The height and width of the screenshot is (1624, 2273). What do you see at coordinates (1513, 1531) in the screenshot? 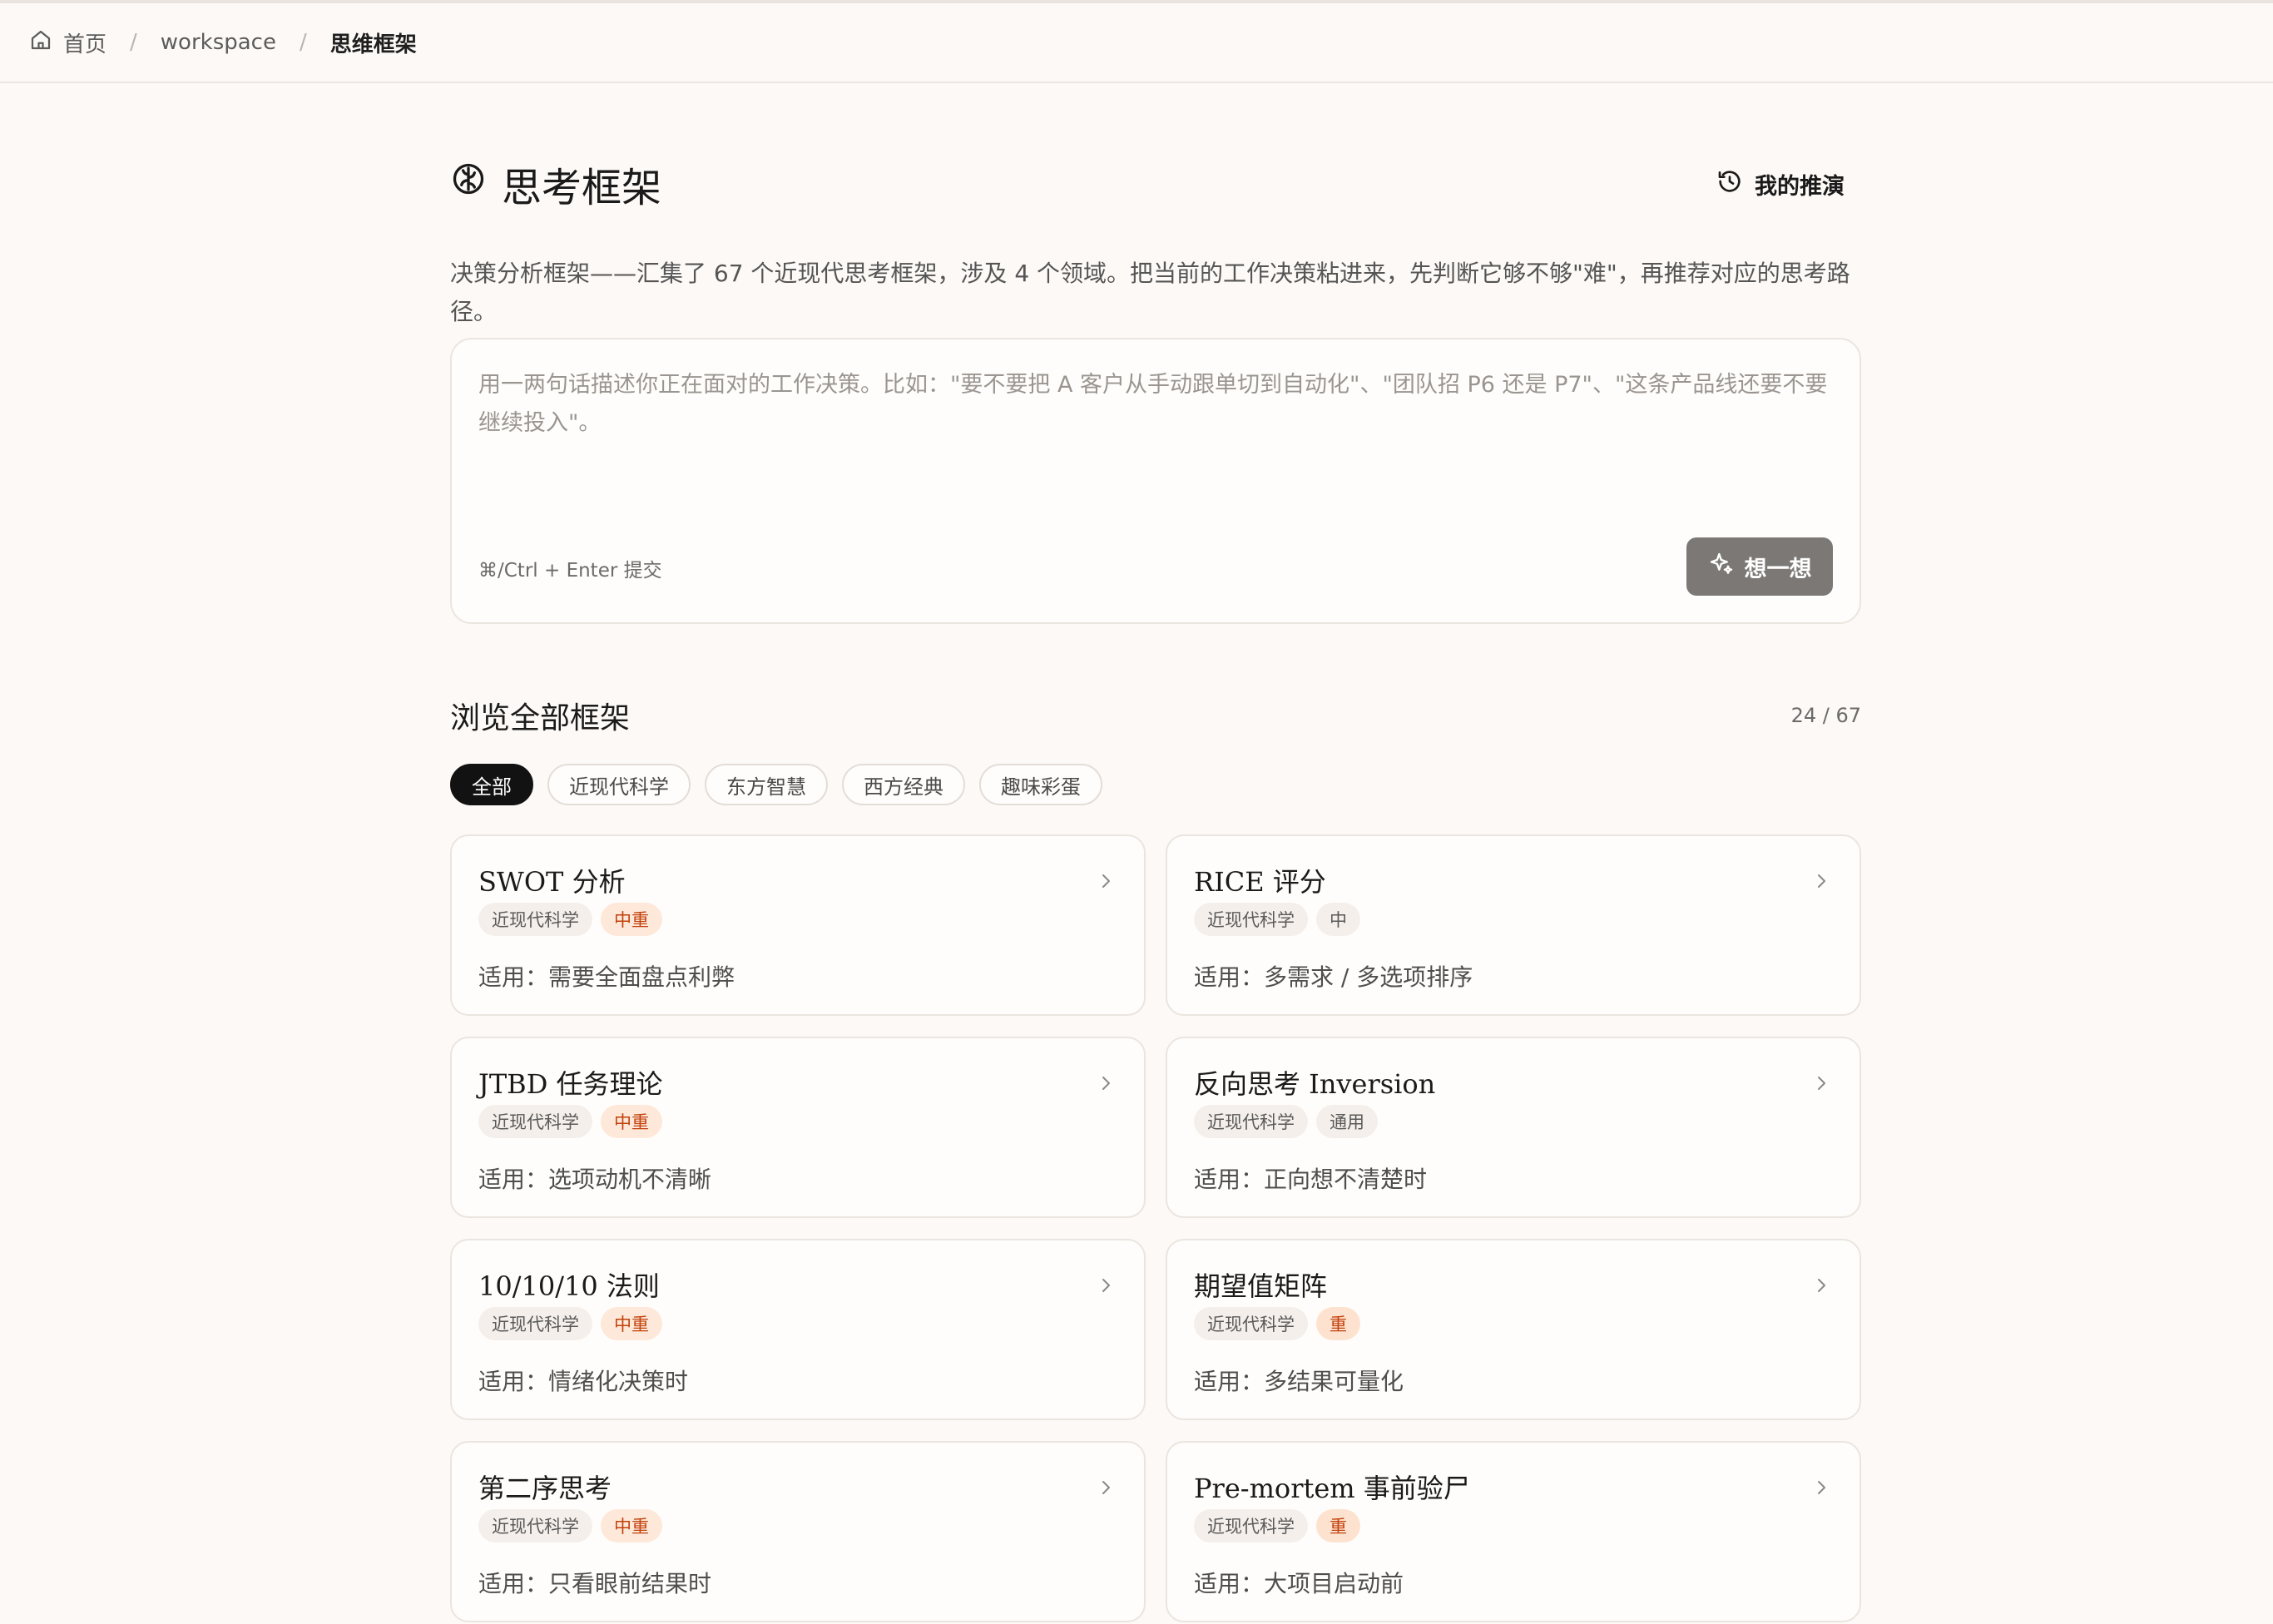
I see `framework-card: Pre-mortem 事前验尸 近现代科学 重 适用：大项目启动前` at bounding box center [1513, 1531].